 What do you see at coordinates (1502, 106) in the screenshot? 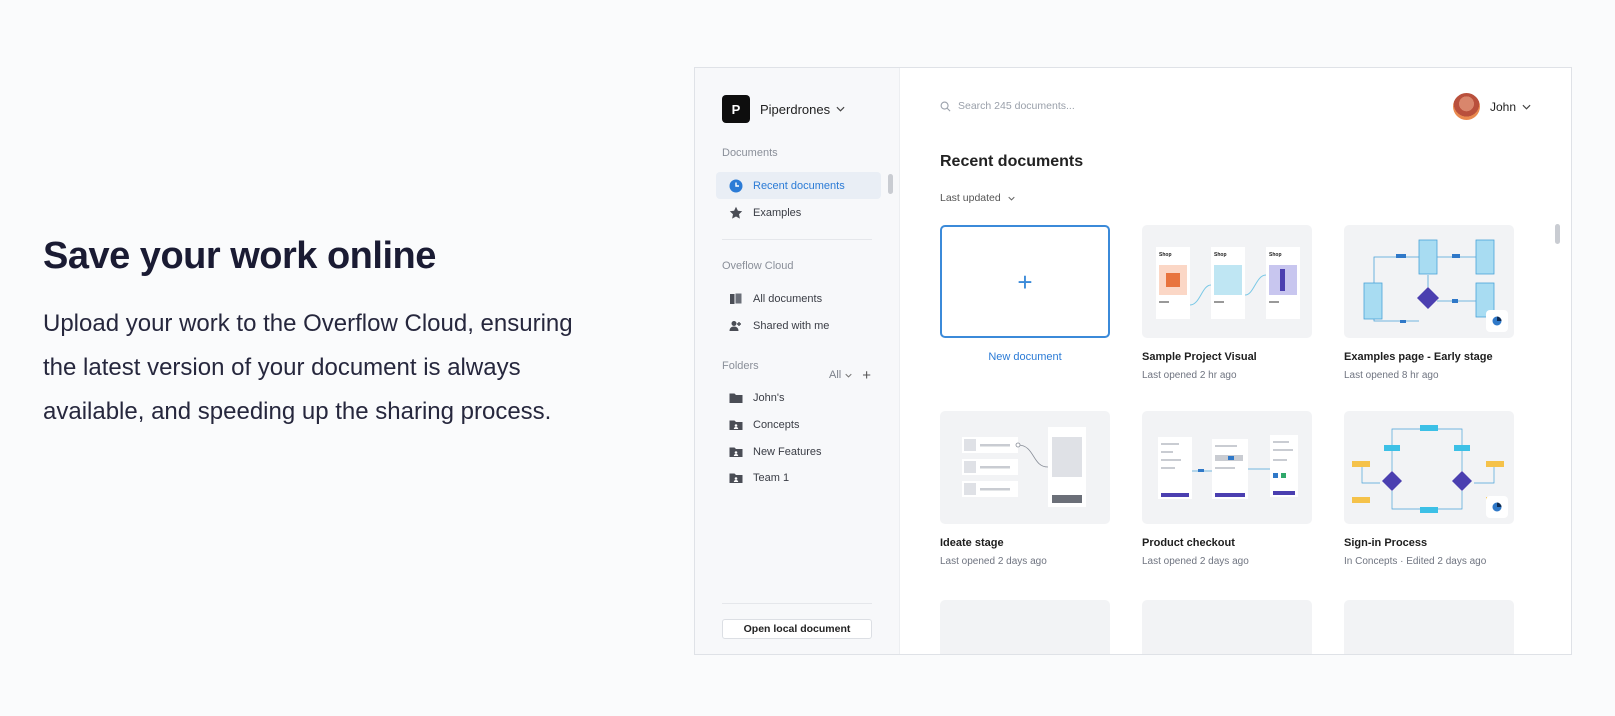
I see `user-name: John` at bounding box center [1502, 106].